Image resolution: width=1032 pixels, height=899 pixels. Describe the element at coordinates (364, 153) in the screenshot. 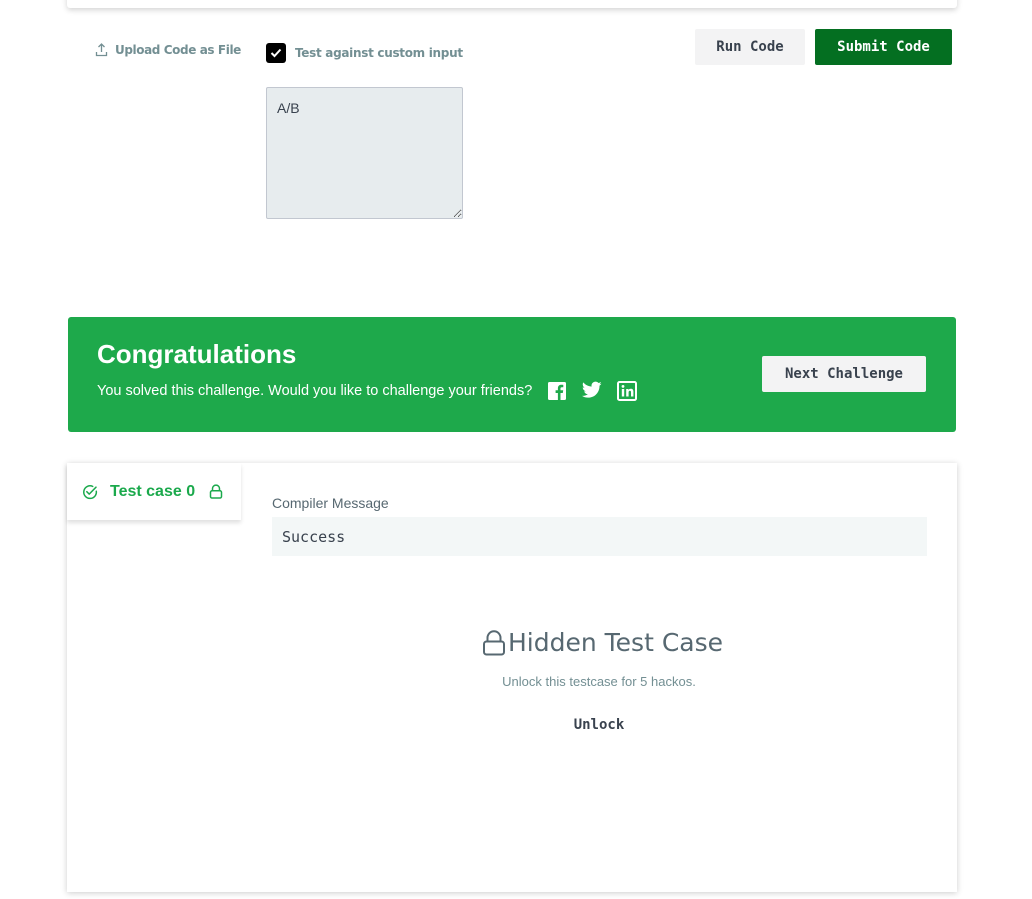

I see `custom-input-field: A/B` at that location.